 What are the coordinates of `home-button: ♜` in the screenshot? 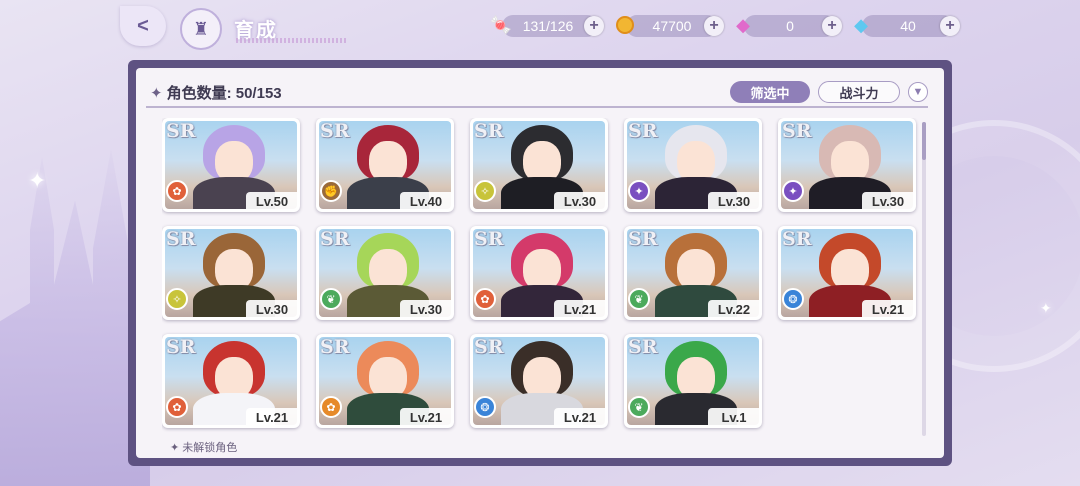 It's located at (201, 29).